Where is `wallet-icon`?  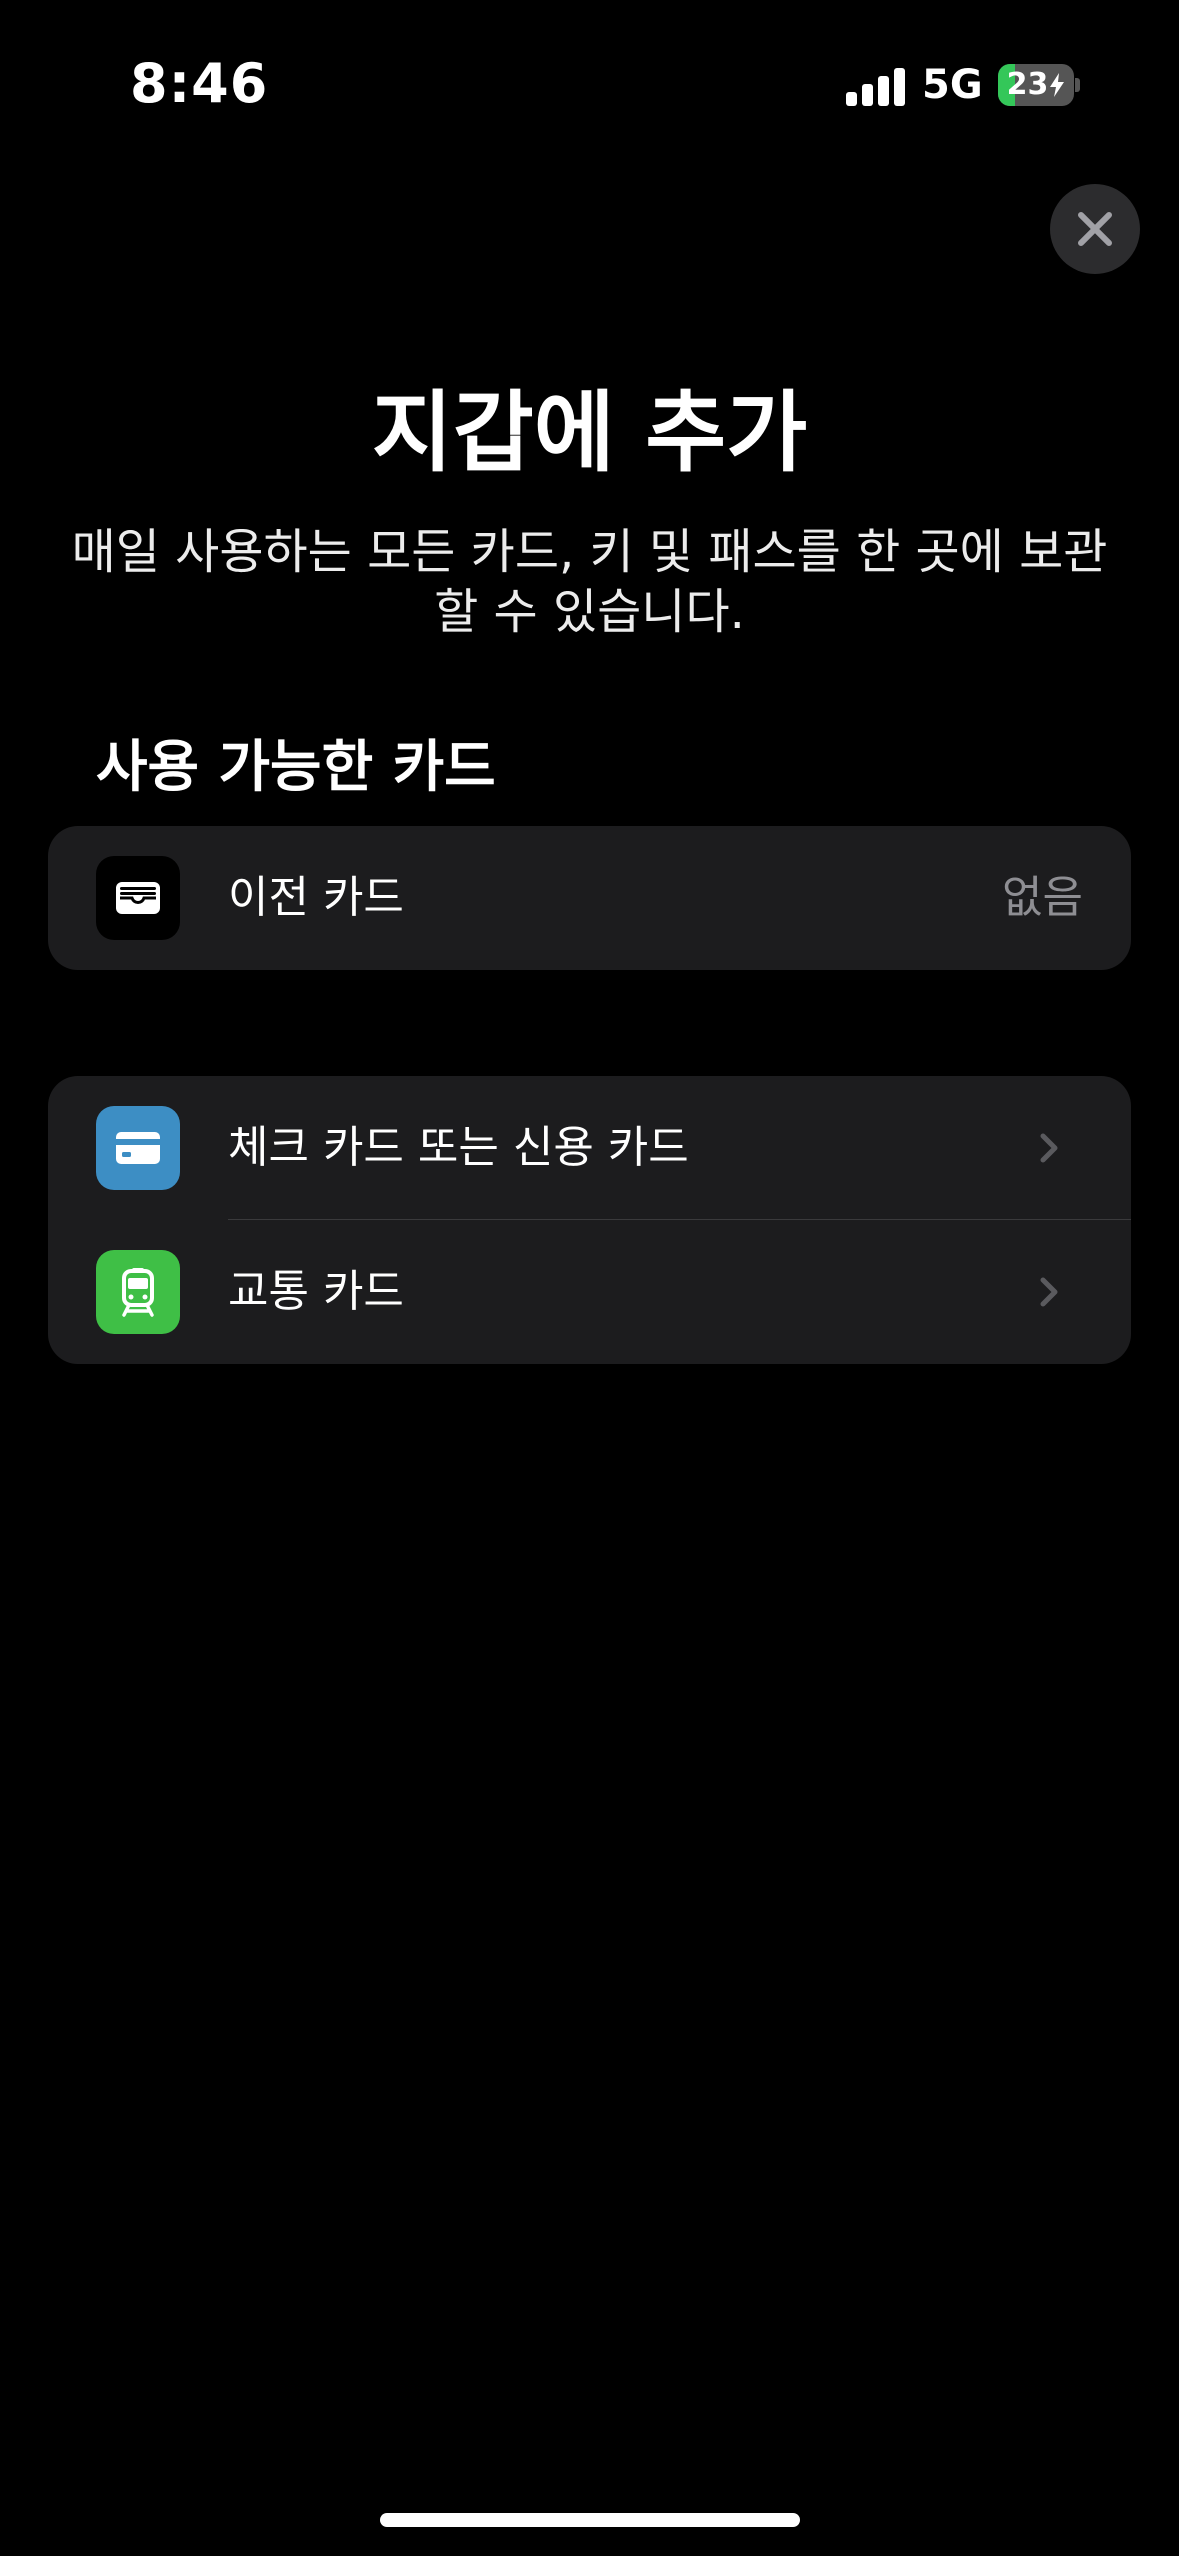 wallet-icon is located at coordinates (138, 898).